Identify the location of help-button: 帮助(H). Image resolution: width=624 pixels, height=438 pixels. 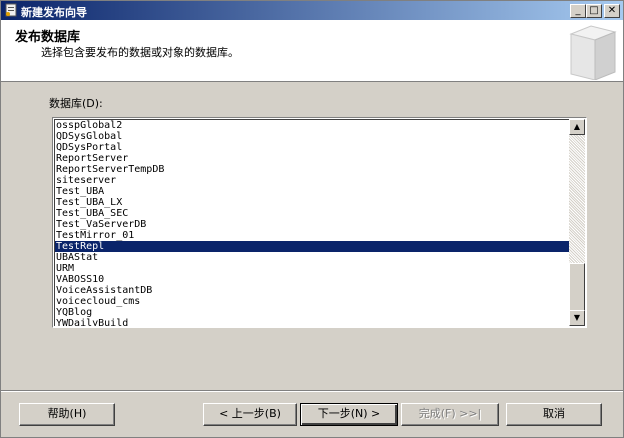
(67, 414).